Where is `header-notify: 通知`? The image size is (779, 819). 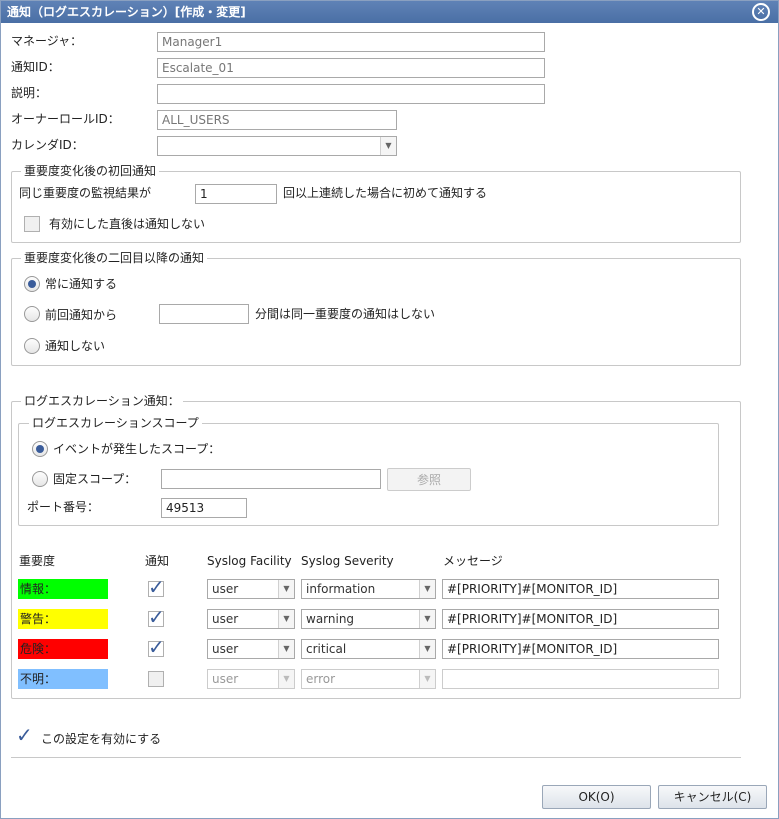
header-notify: 通知 is located at coordinates (157, 561).